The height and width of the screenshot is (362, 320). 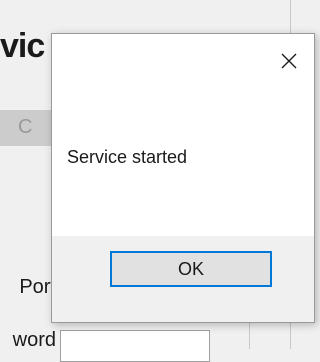 I want to click on close-button, so click(x=289, y=61).